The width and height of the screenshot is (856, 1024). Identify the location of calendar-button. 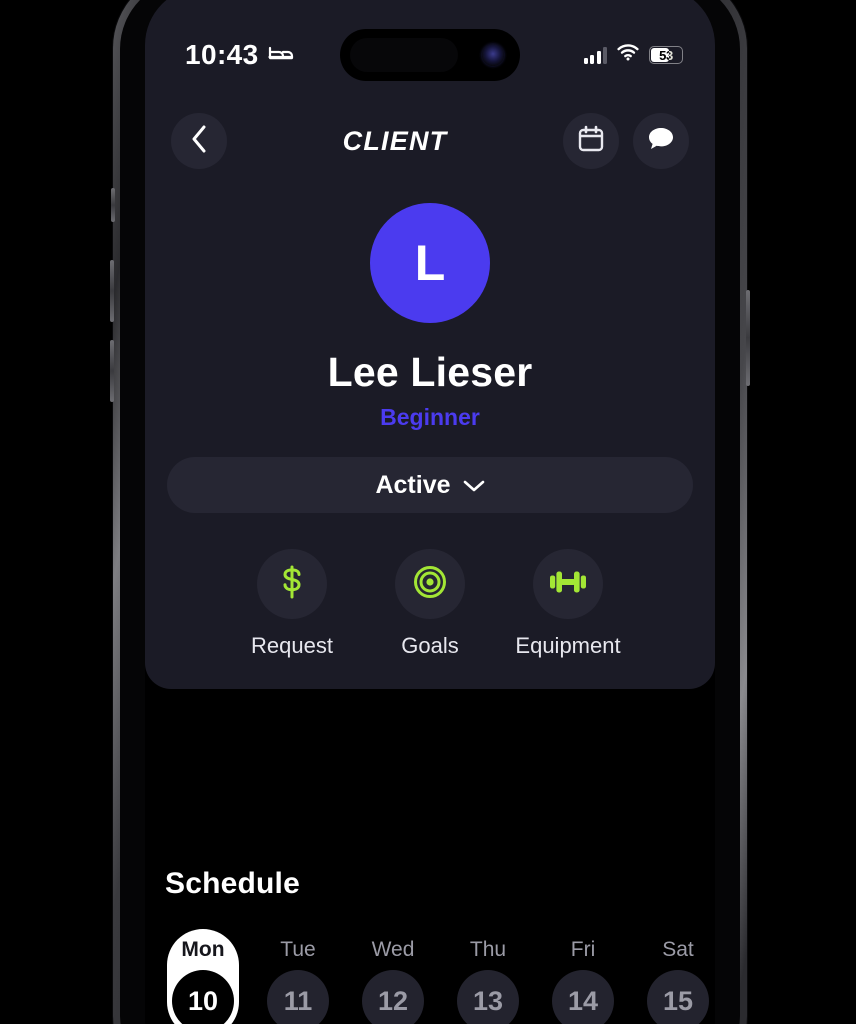
(590, 141).